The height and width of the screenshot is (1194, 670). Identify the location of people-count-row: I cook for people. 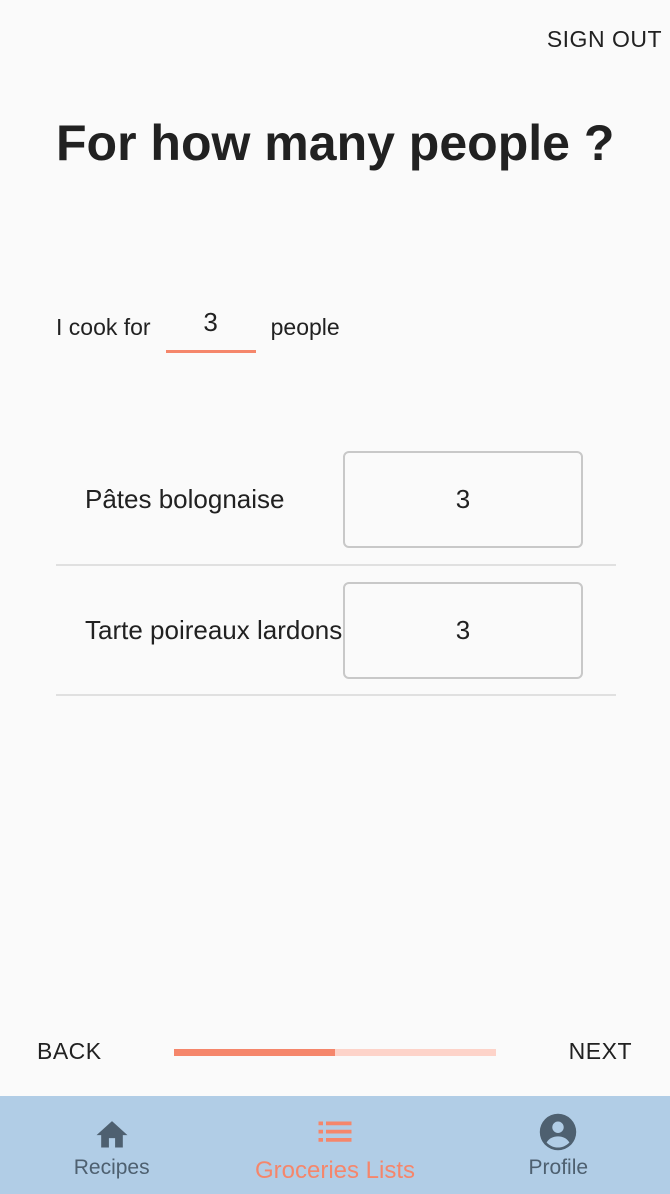
(198, 327).